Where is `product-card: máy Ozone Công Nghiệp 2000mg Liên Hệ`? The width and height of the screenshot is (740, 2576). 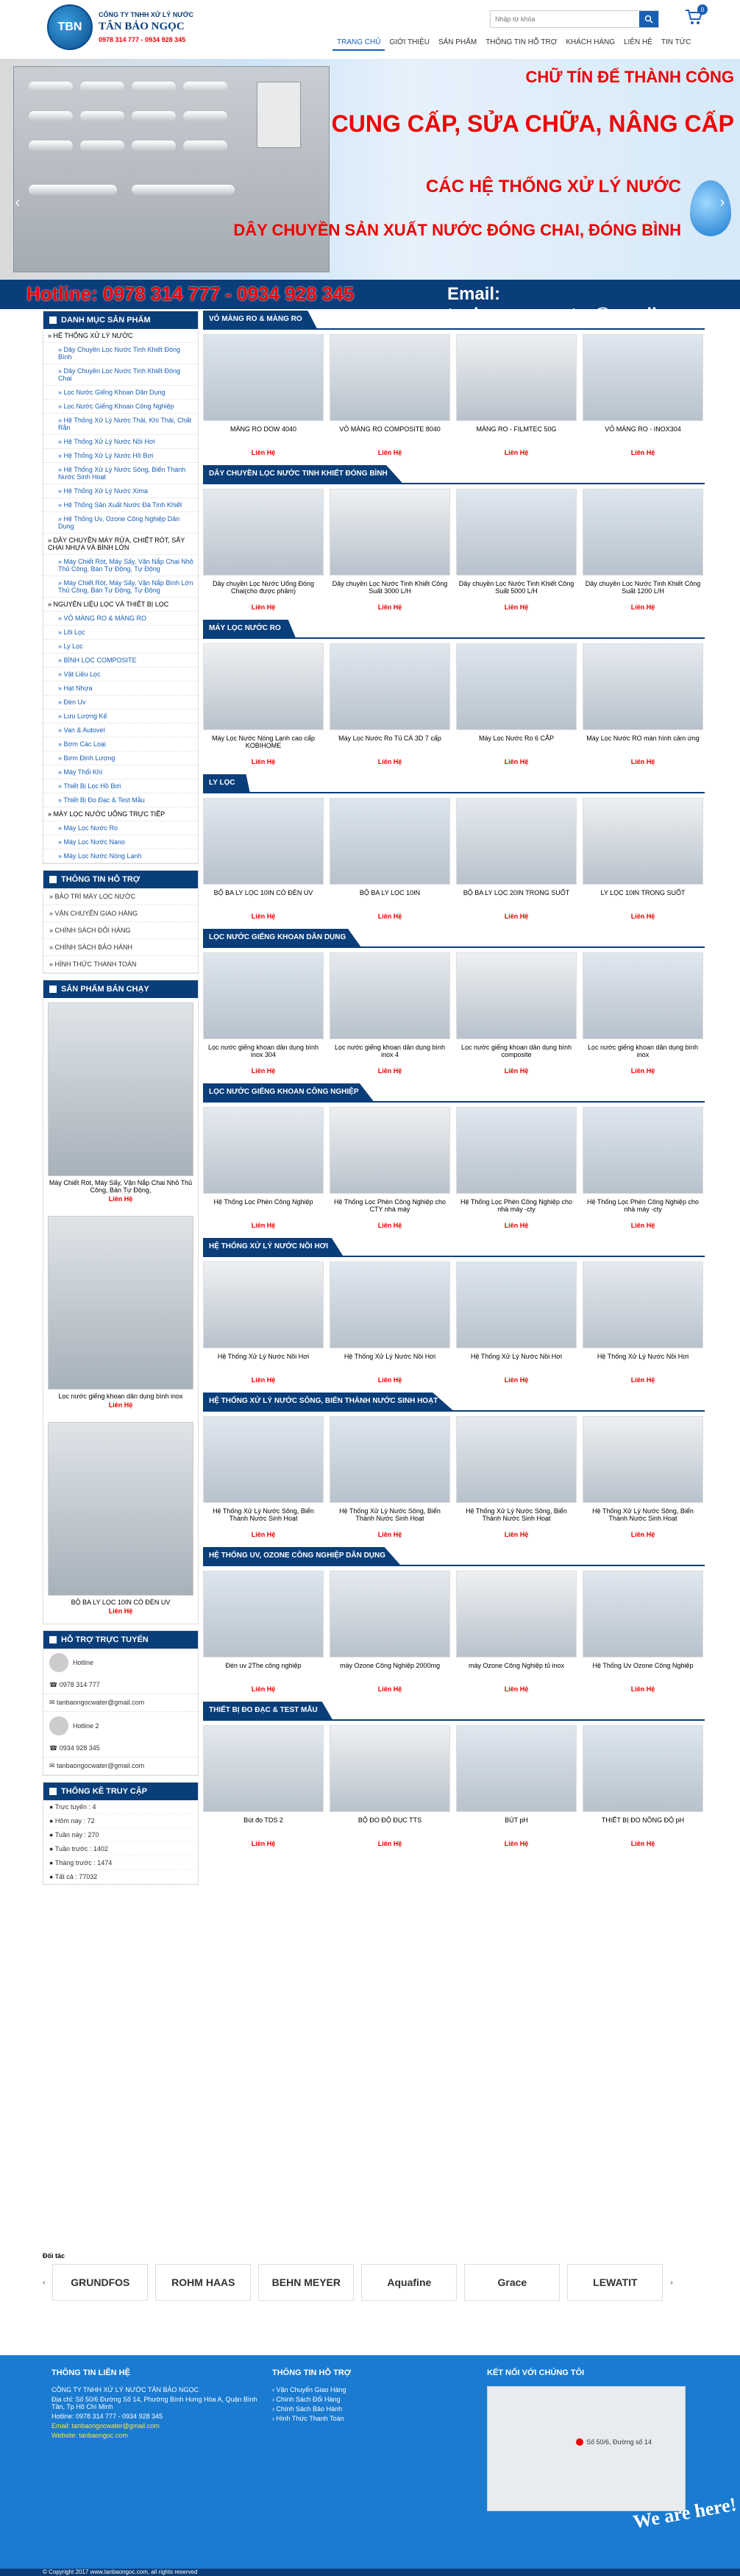 product-card: máy Ozone Công Nghiệp 2000mg Liên Hệ is located at coordinates (390, 1632).